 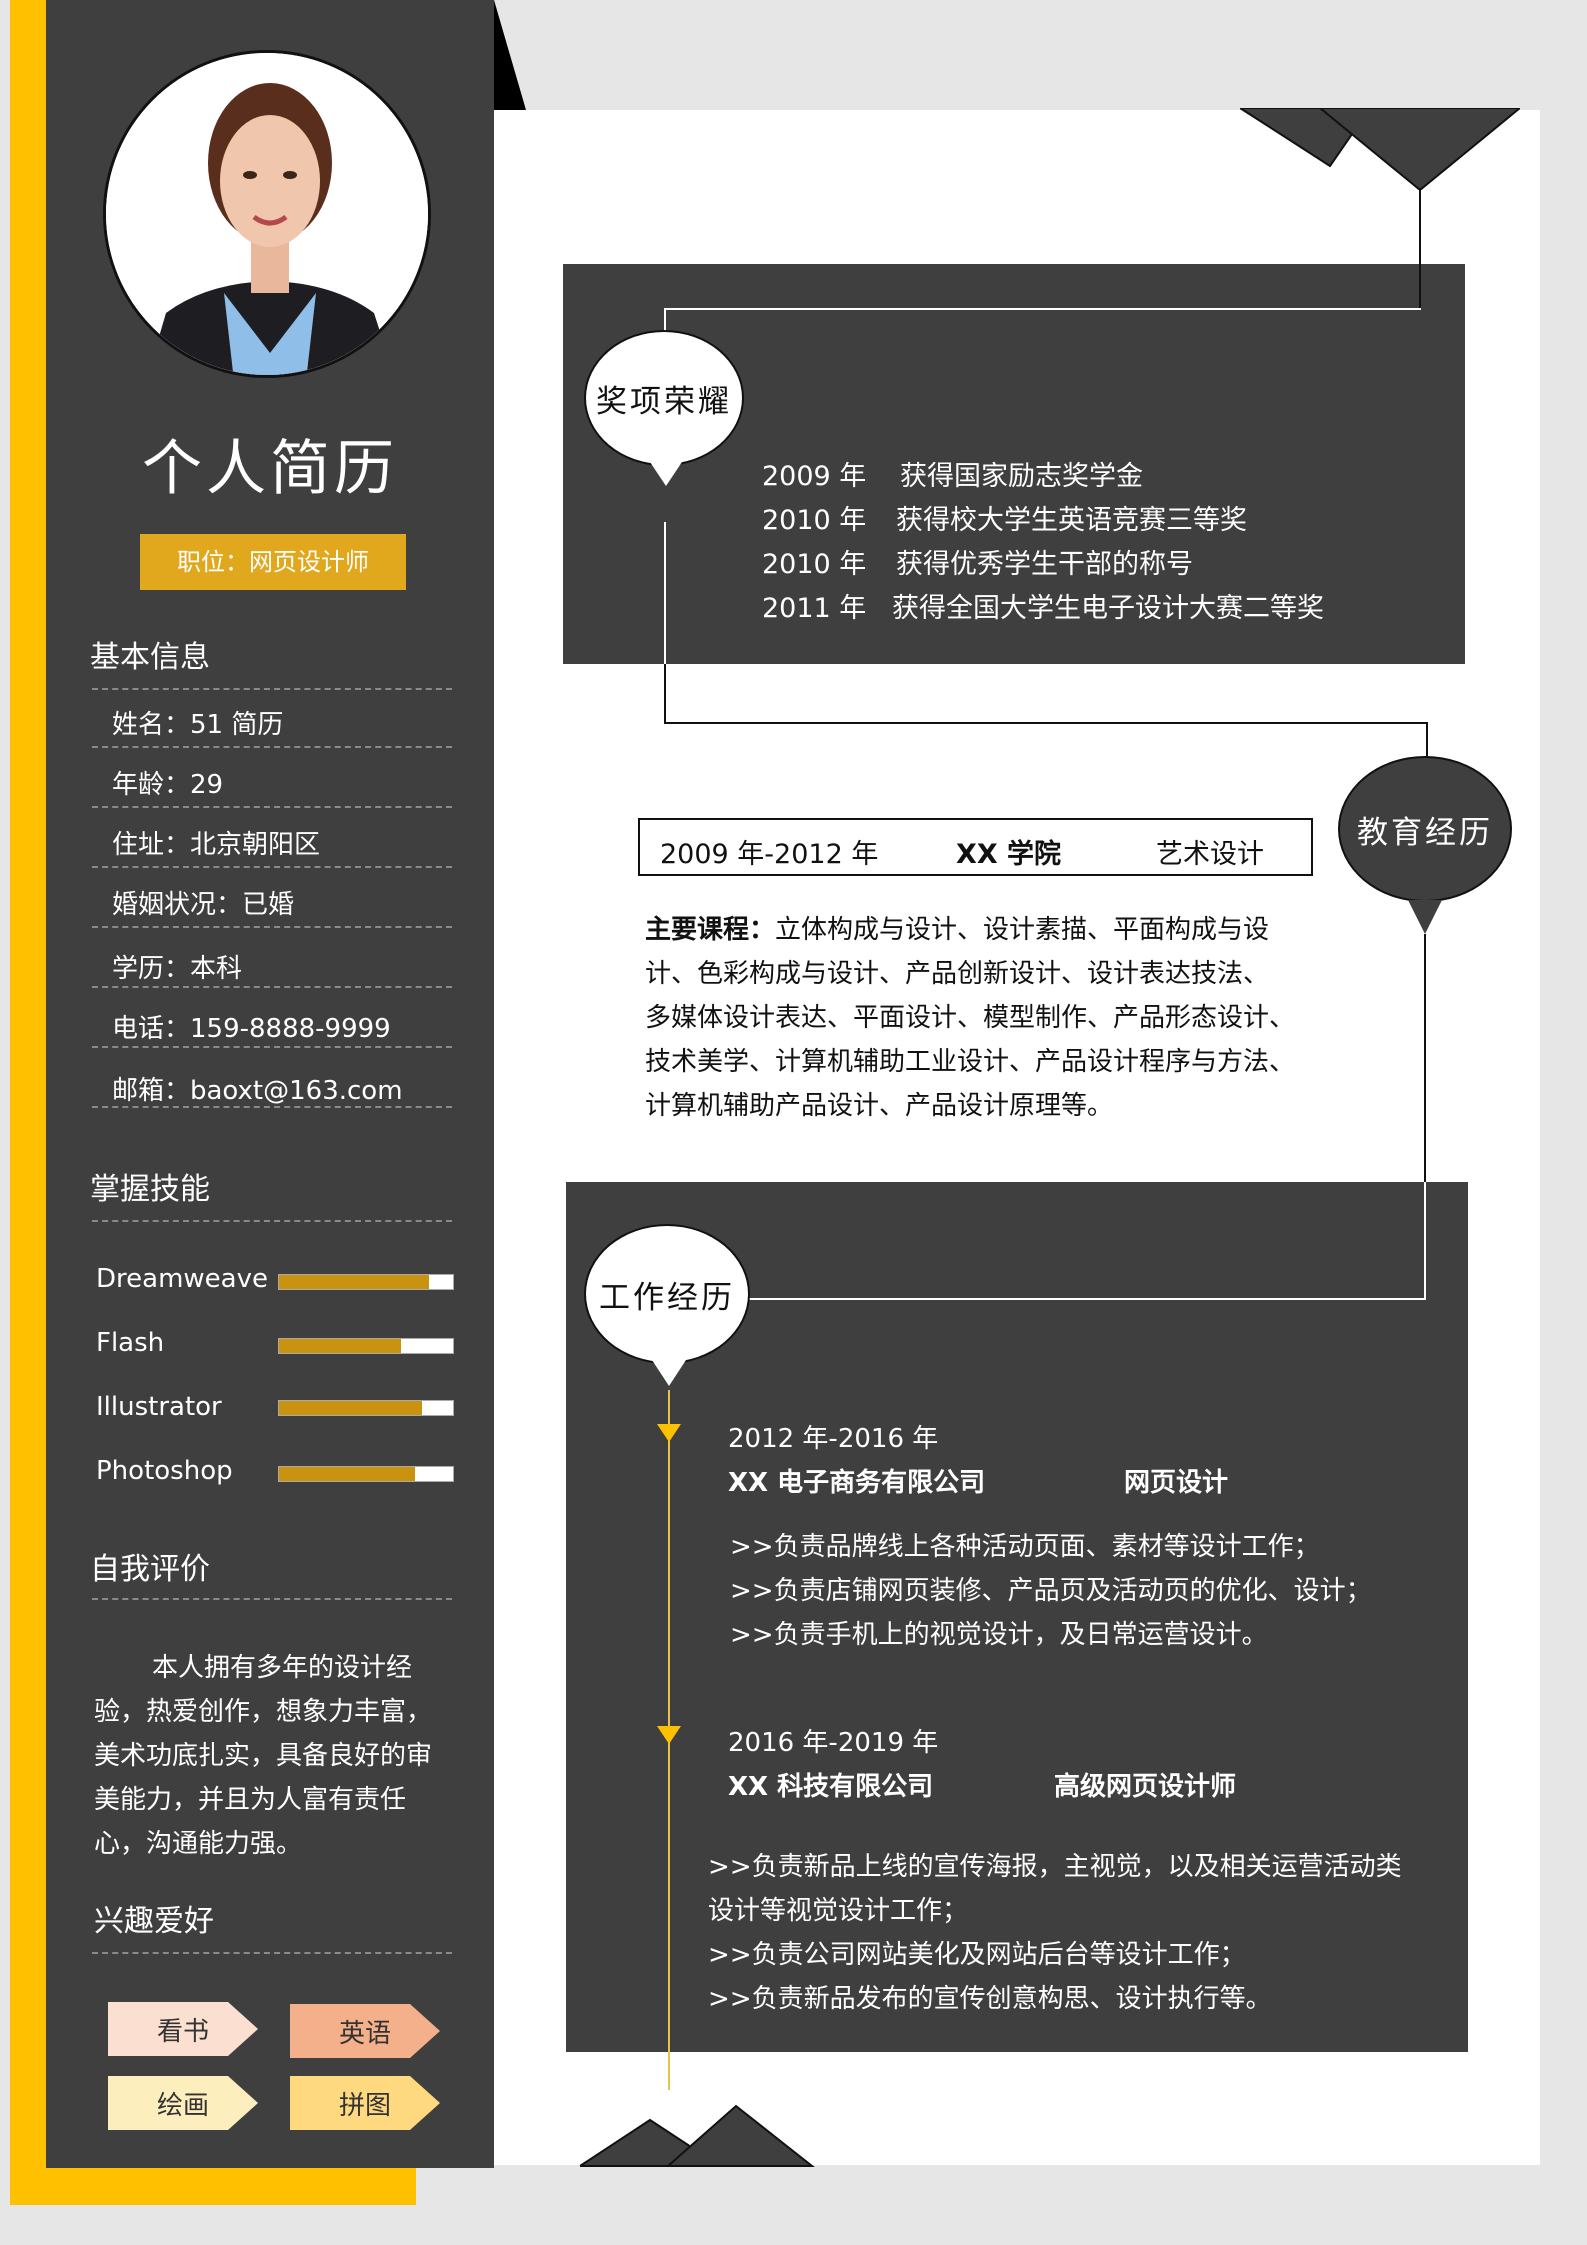 What do you see at coordinates (667, 1294) in the screenshot?
I see `work-bubble: 工作经历` at bounding box center [667, 1294].